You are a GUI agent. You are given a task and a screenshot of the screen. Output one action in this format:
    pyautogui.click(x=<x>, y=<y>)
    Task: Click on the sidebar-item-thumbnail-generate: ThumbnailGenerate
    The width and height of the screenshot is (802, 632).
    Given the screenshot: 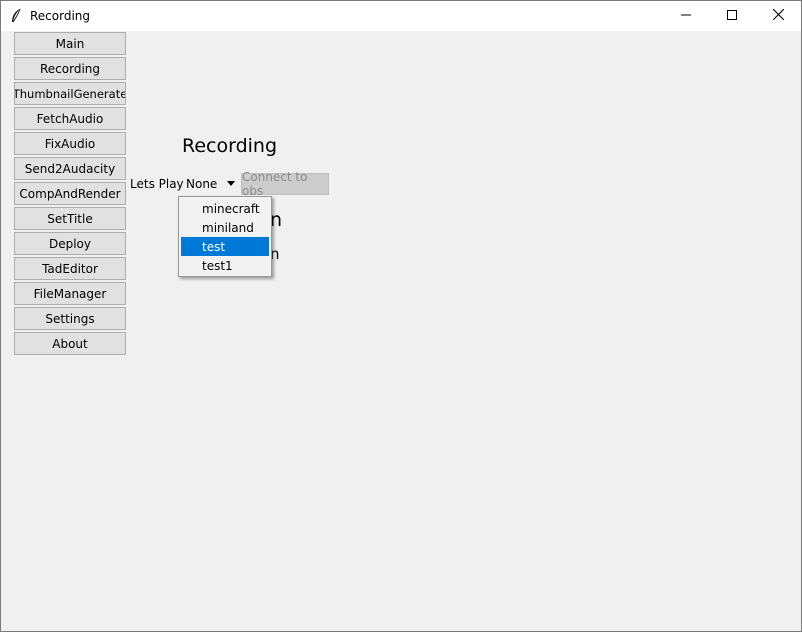 What is the action you would take?
    pyautogui.click(x=70, y=93)
    